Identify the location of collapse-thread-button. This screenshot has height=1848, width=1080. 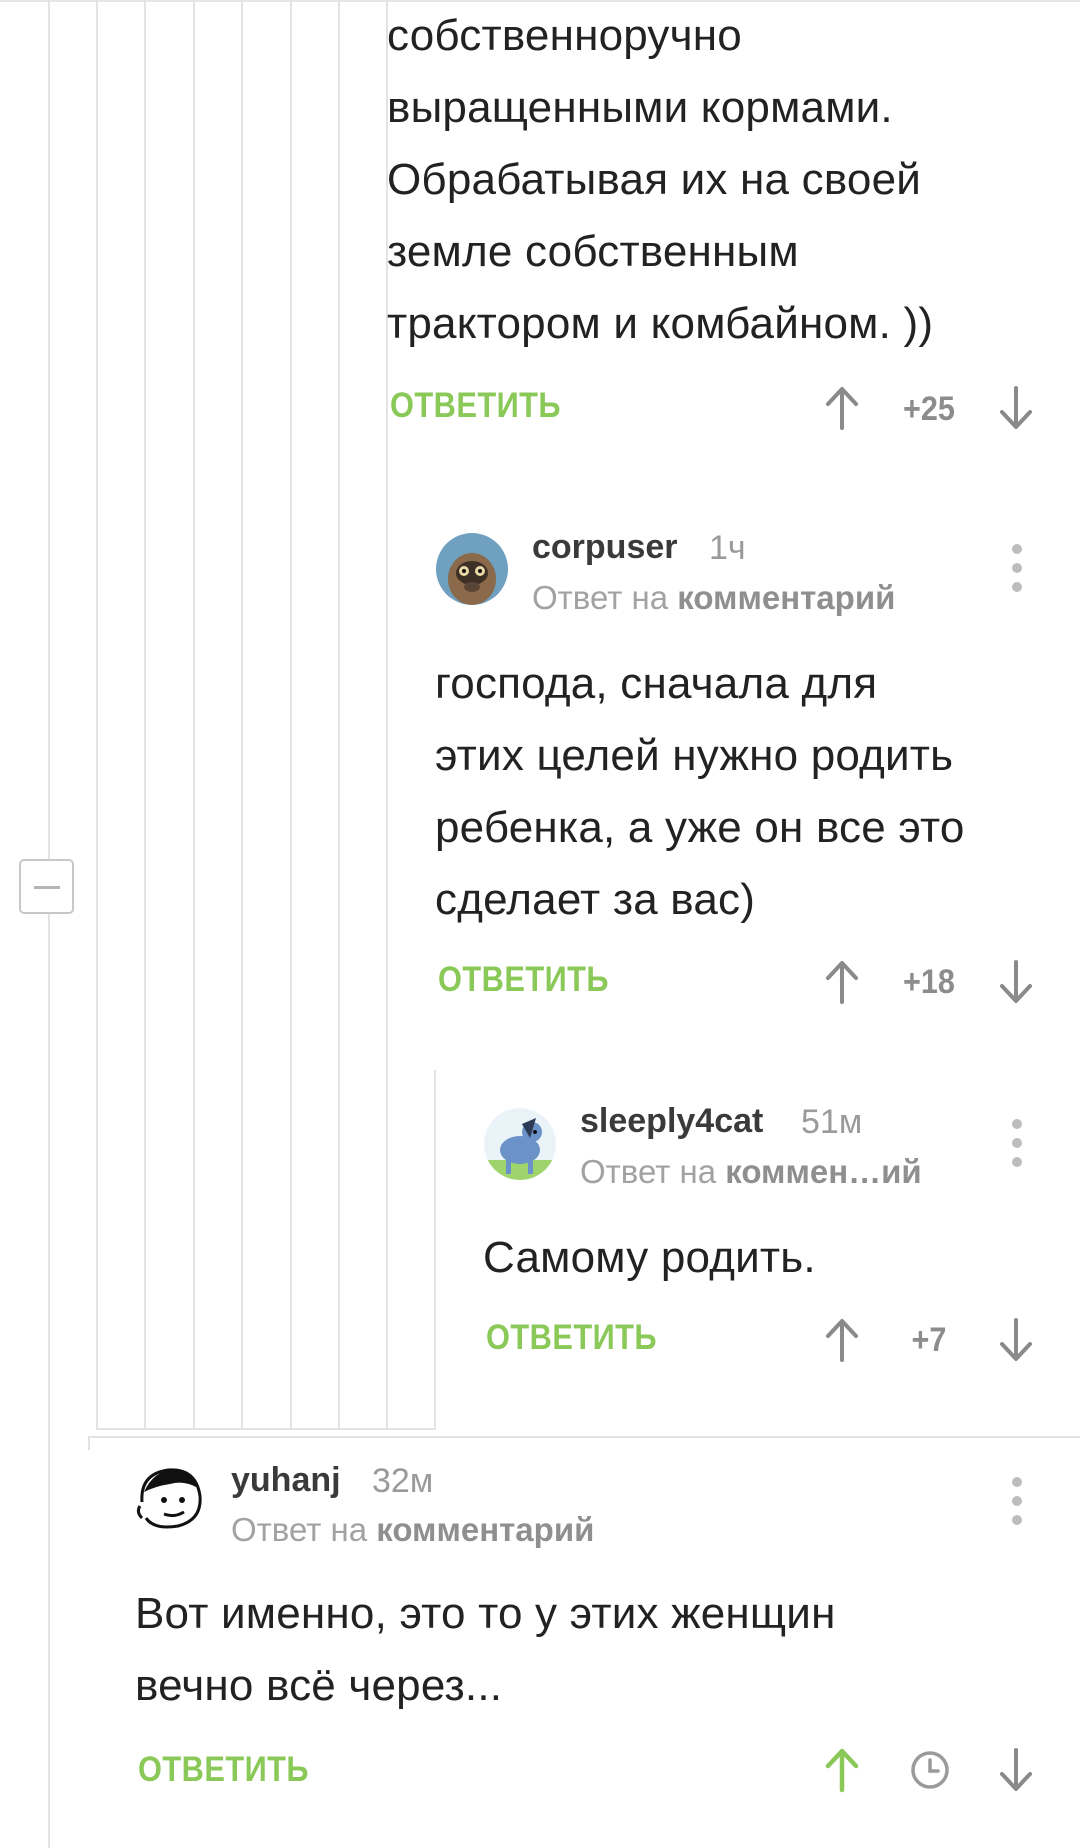
(46, 886).